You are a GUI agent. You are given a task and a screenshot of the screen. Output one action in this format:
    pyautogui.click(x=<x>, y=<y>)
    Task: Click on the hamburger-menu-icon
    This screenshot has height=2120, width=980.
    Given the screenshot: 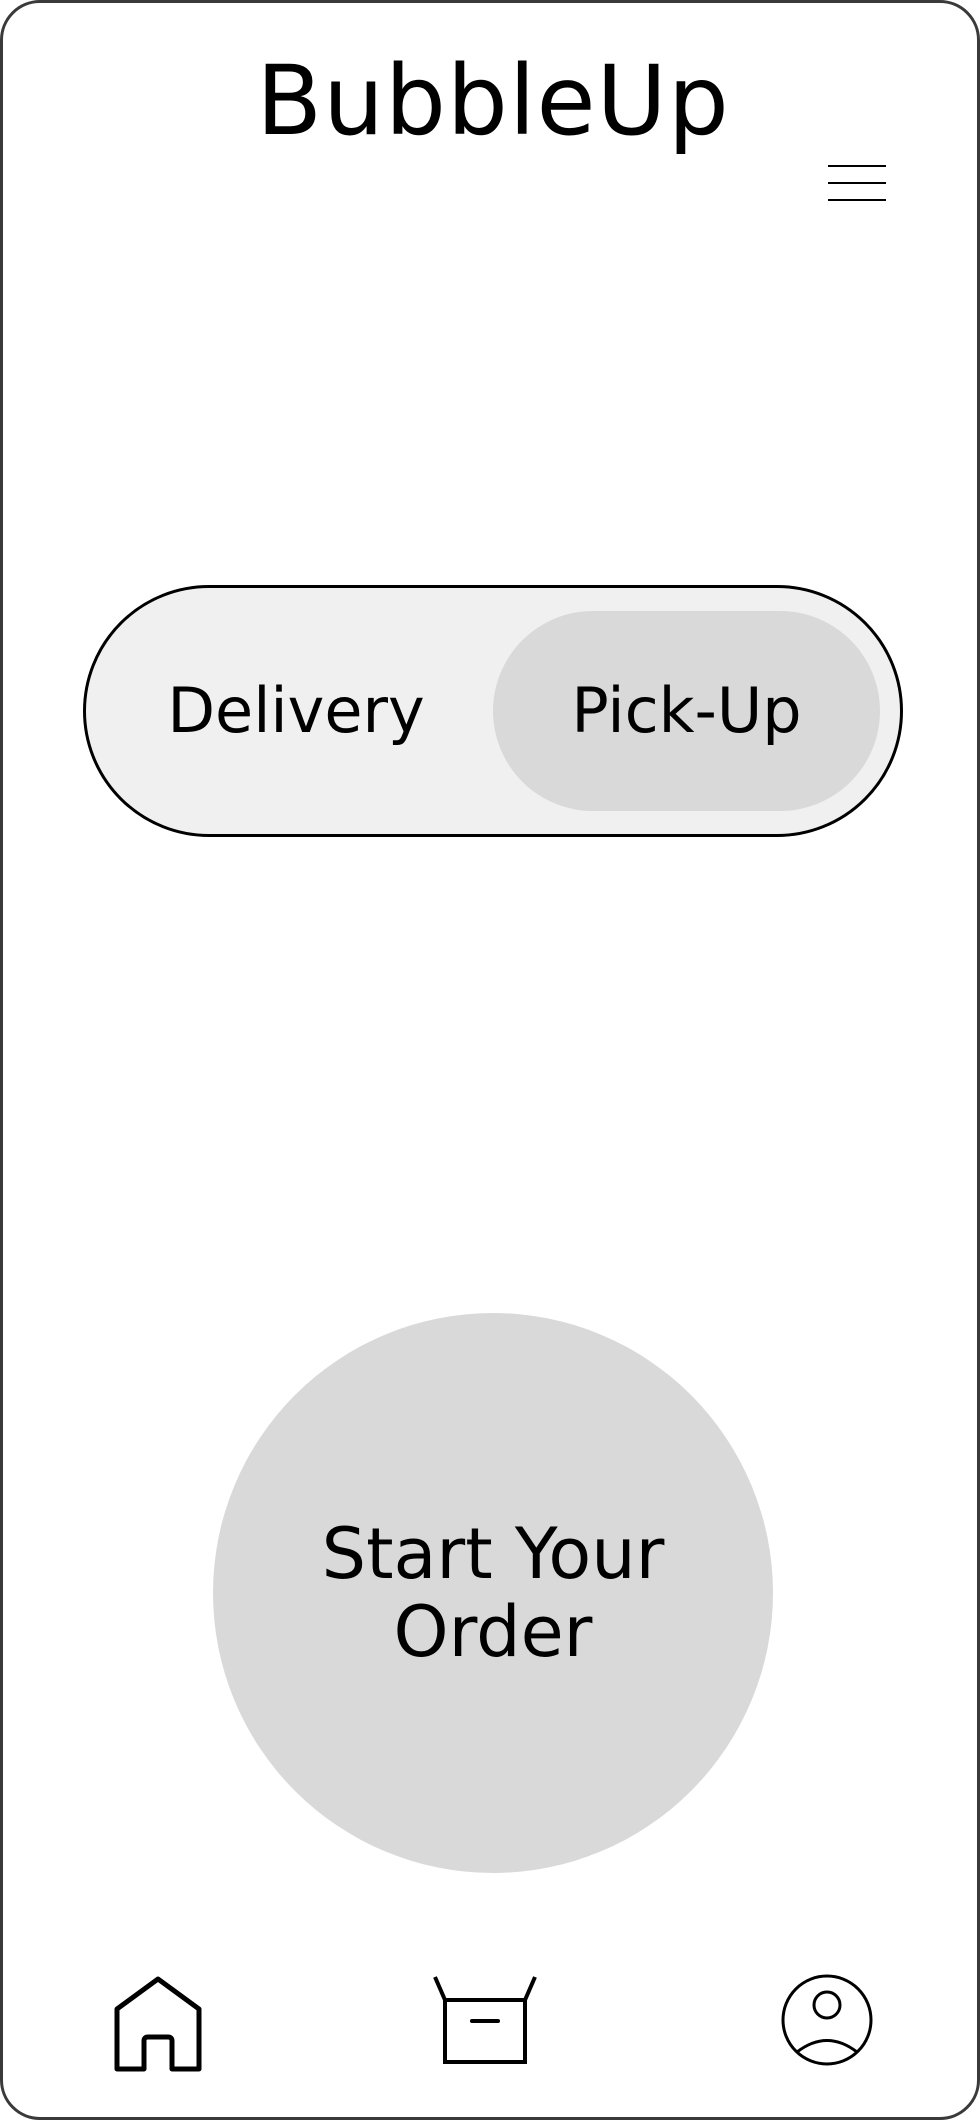 What is the action you would take?
    pyautogui.click(x=857, y=183)
    